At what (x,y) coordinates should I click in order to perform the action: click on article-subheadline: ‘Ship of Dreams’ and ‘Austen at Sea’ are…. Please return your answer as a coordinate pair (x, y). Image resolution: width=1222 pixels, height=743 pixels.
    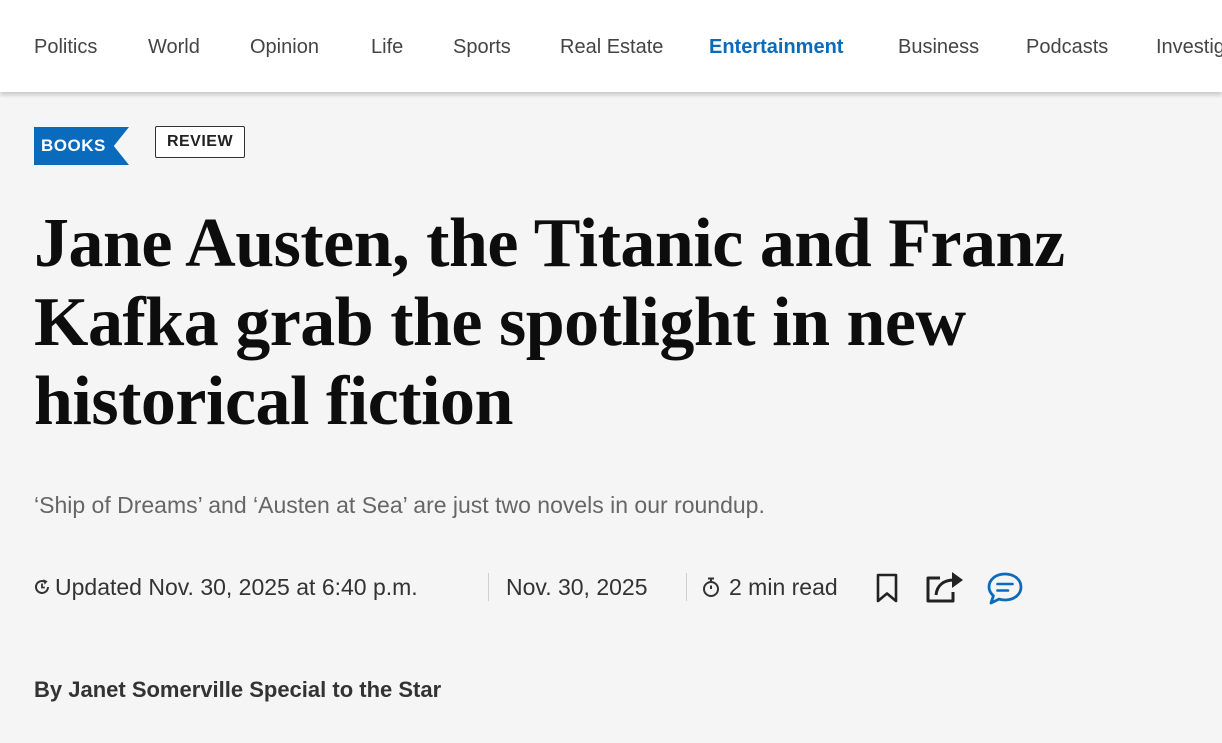
    Looking at the image, I should click on (399, 505).